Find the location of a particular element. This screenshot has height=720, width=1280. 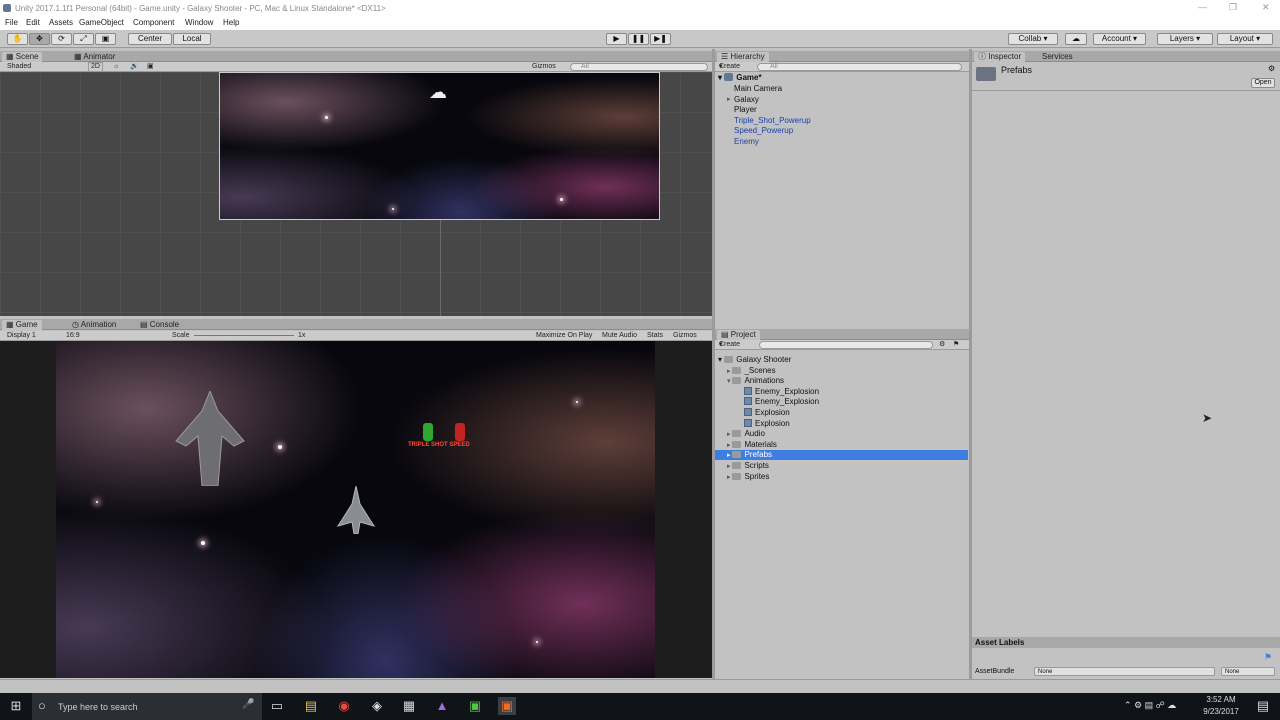

hierarchy-item: Main Camera is located at coordinates (758, 89).